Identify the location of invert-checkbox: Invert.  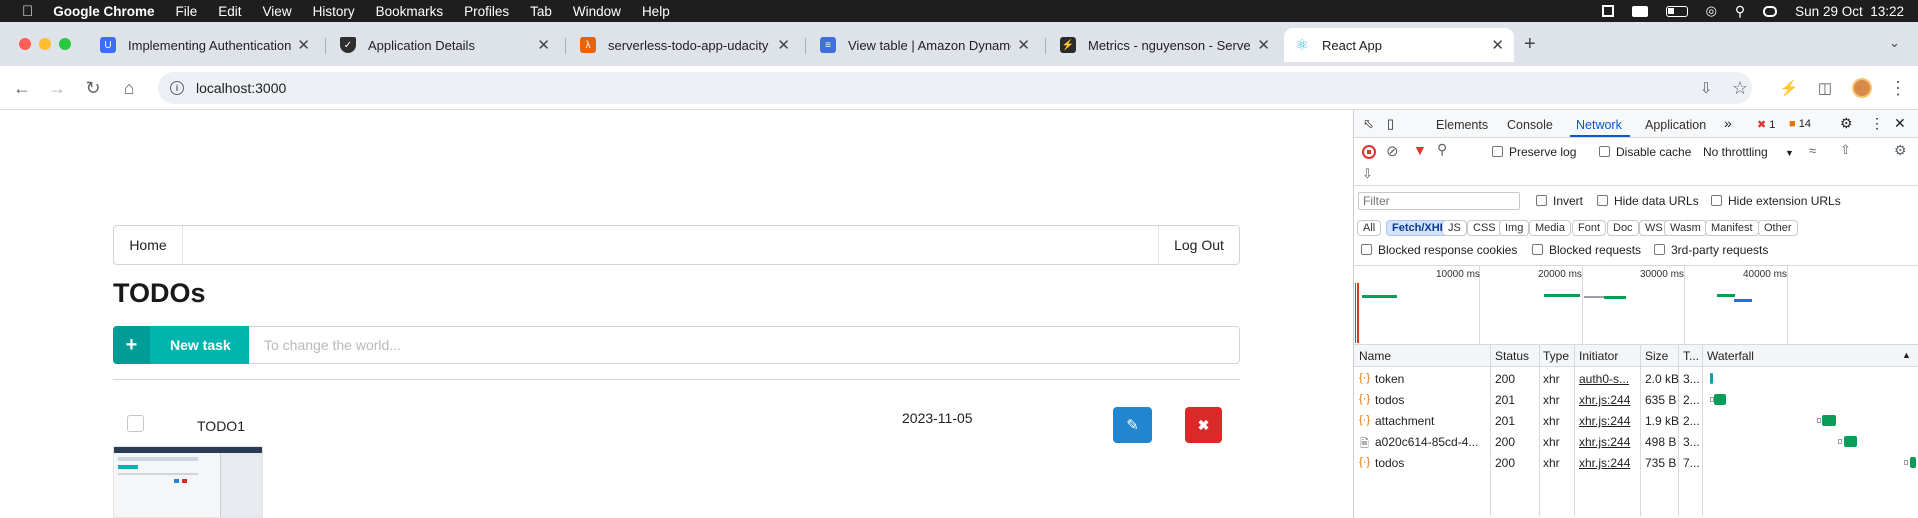
(1559, 201).